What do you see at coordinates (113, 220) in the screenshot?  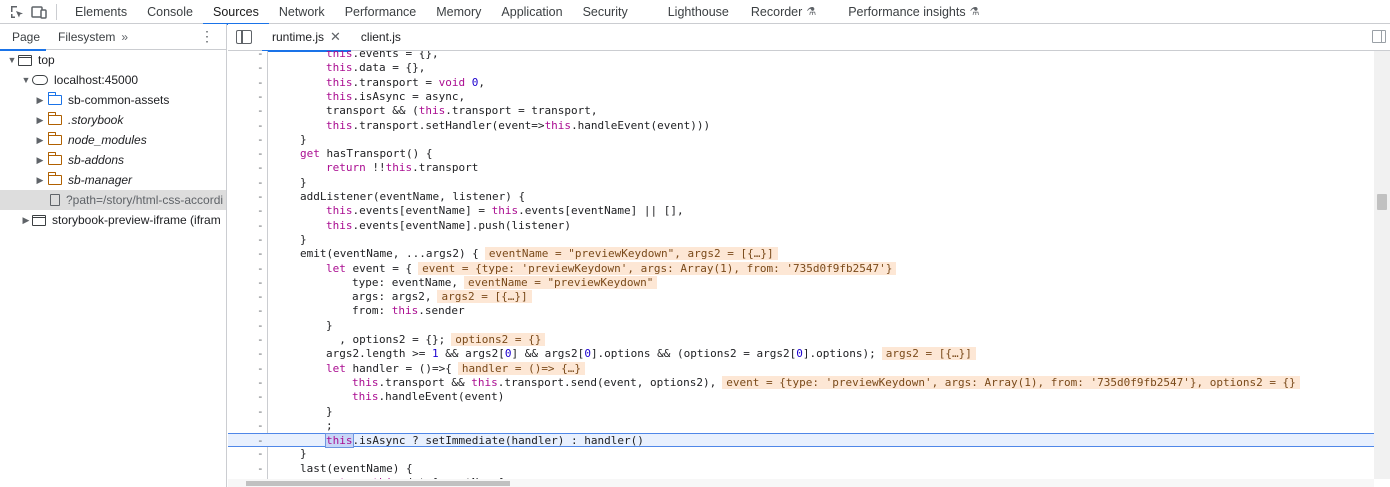 I see `tree-item: ▶ storybook-preview-iframe (ifram` at bounding box center [113, 220].